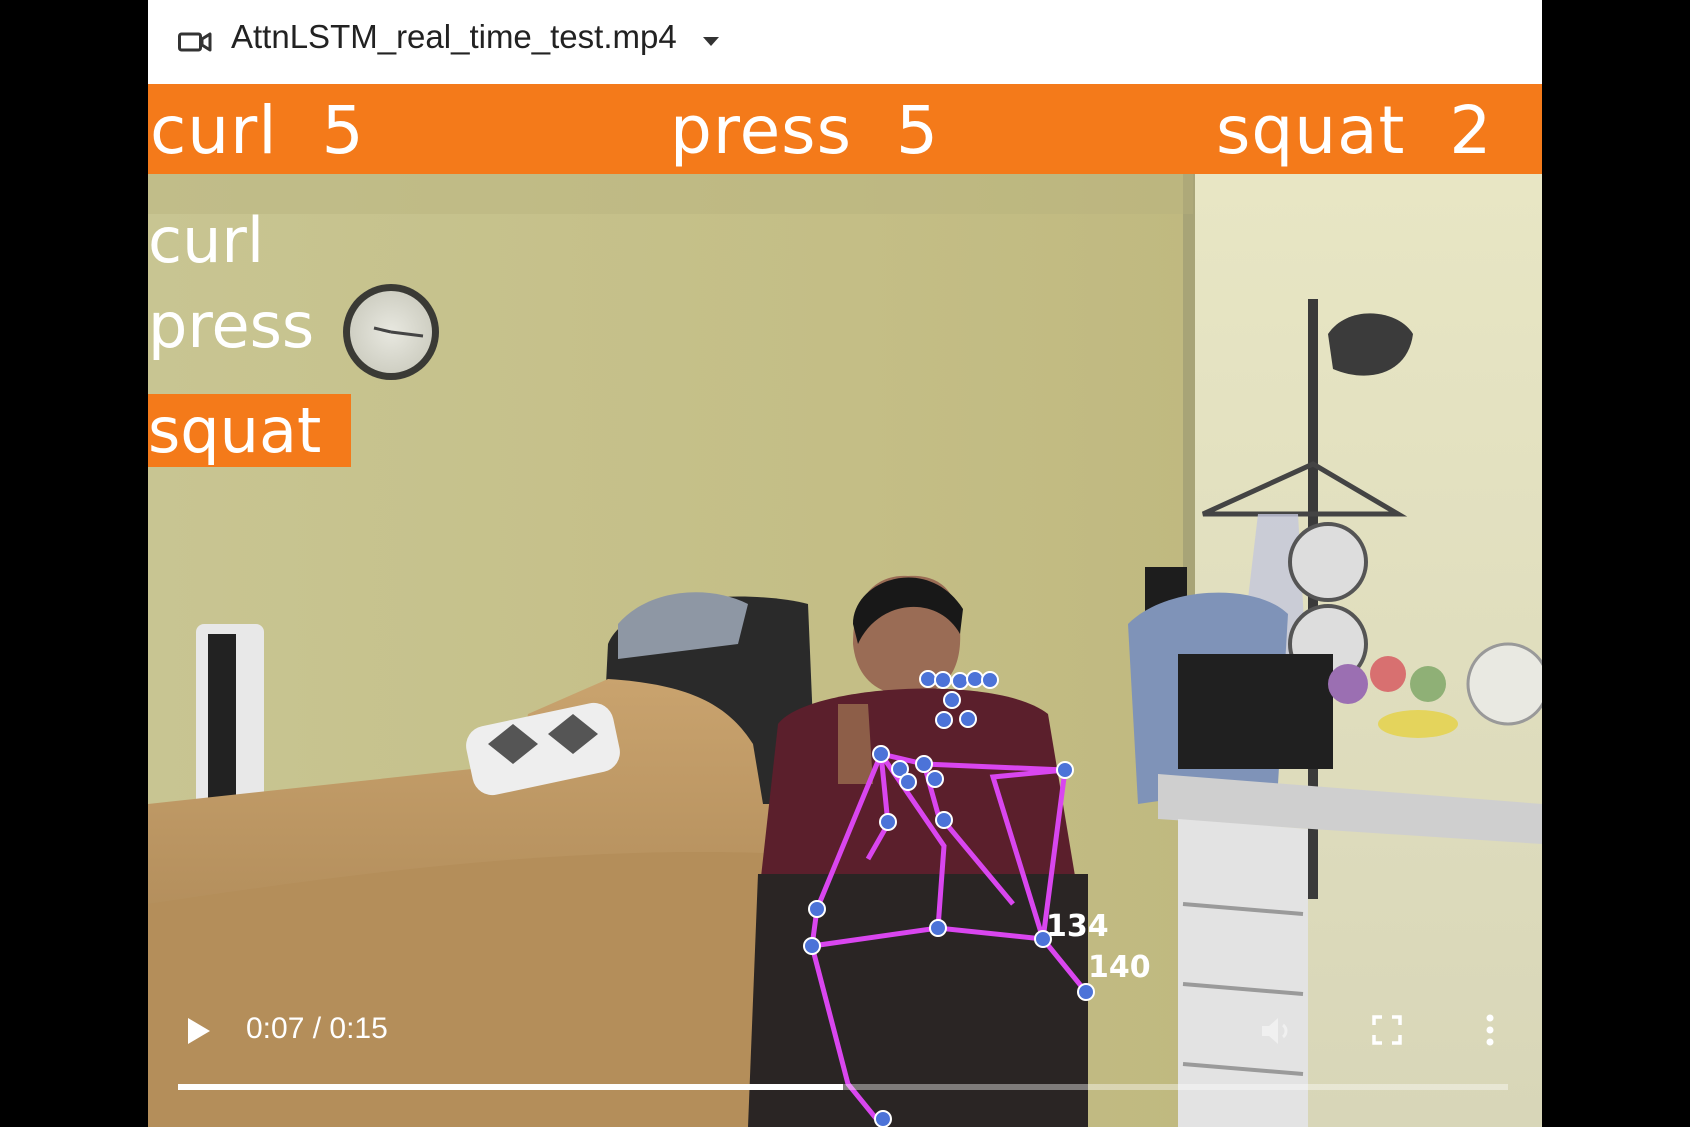 This screenshot has height=1127, width=1690. What do you see at coordinates (845, 42) in the screenshot?
I see `file-header: AttnLSTM_real_time_test.mp4` at bounding box center [845, 42].